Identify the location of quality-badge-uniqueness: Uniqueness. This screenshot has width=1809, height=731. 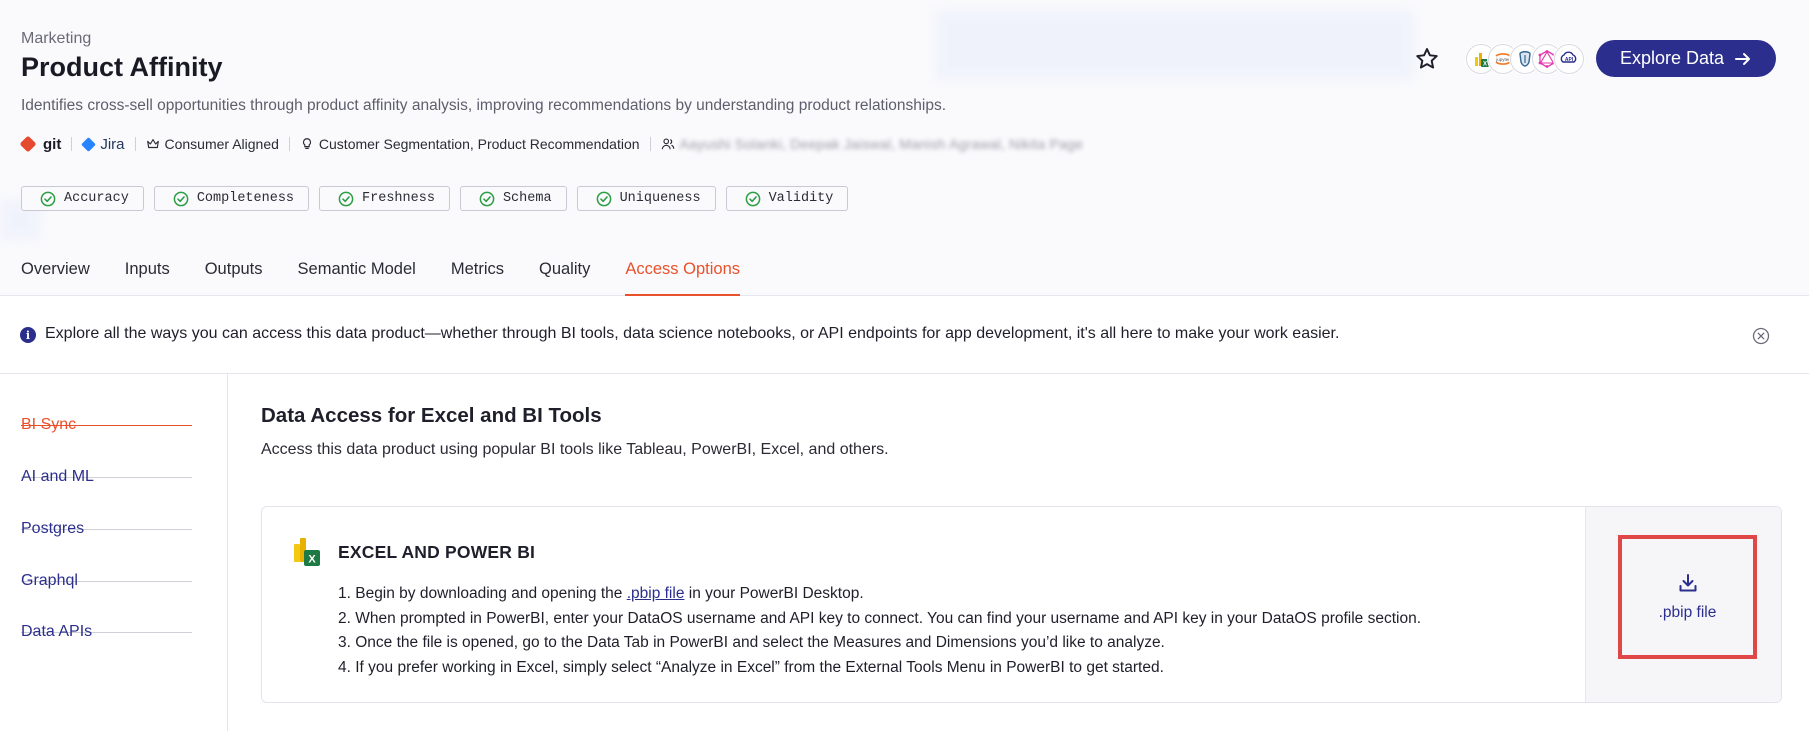
(646, 198).